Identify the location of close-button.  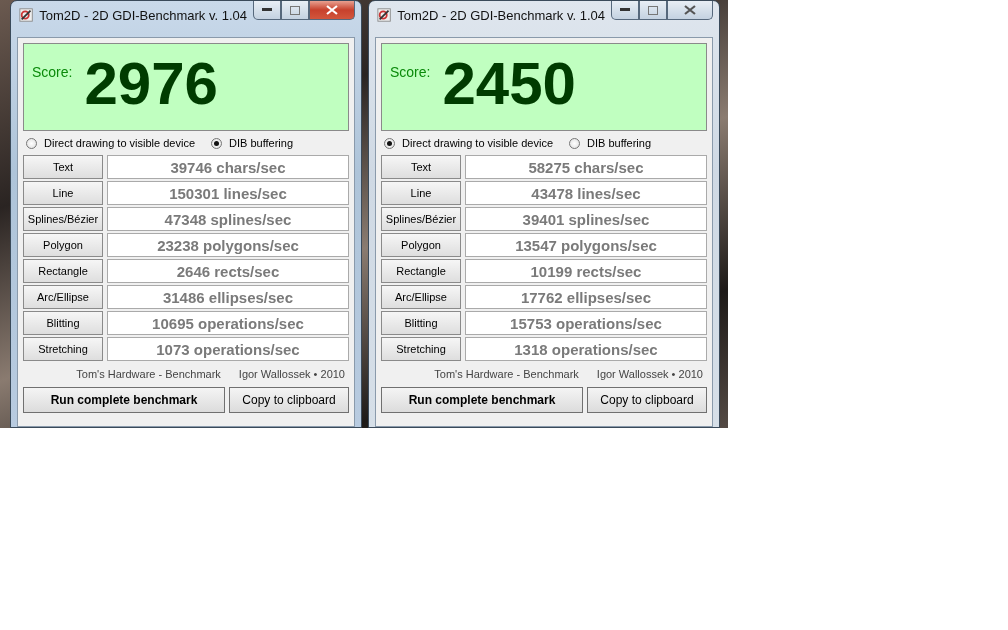
(332, 10).